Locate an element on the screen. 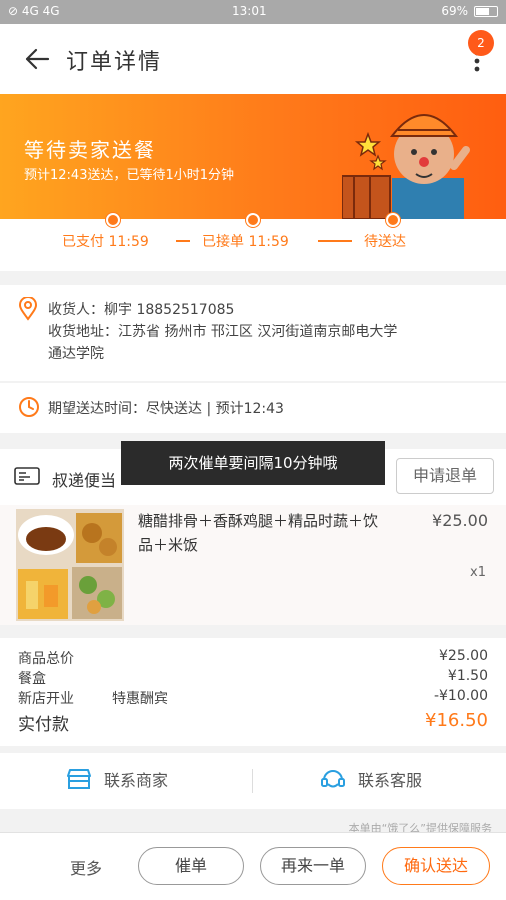  contact-service-button: 联系客服 is located at coordinates (371, 779).